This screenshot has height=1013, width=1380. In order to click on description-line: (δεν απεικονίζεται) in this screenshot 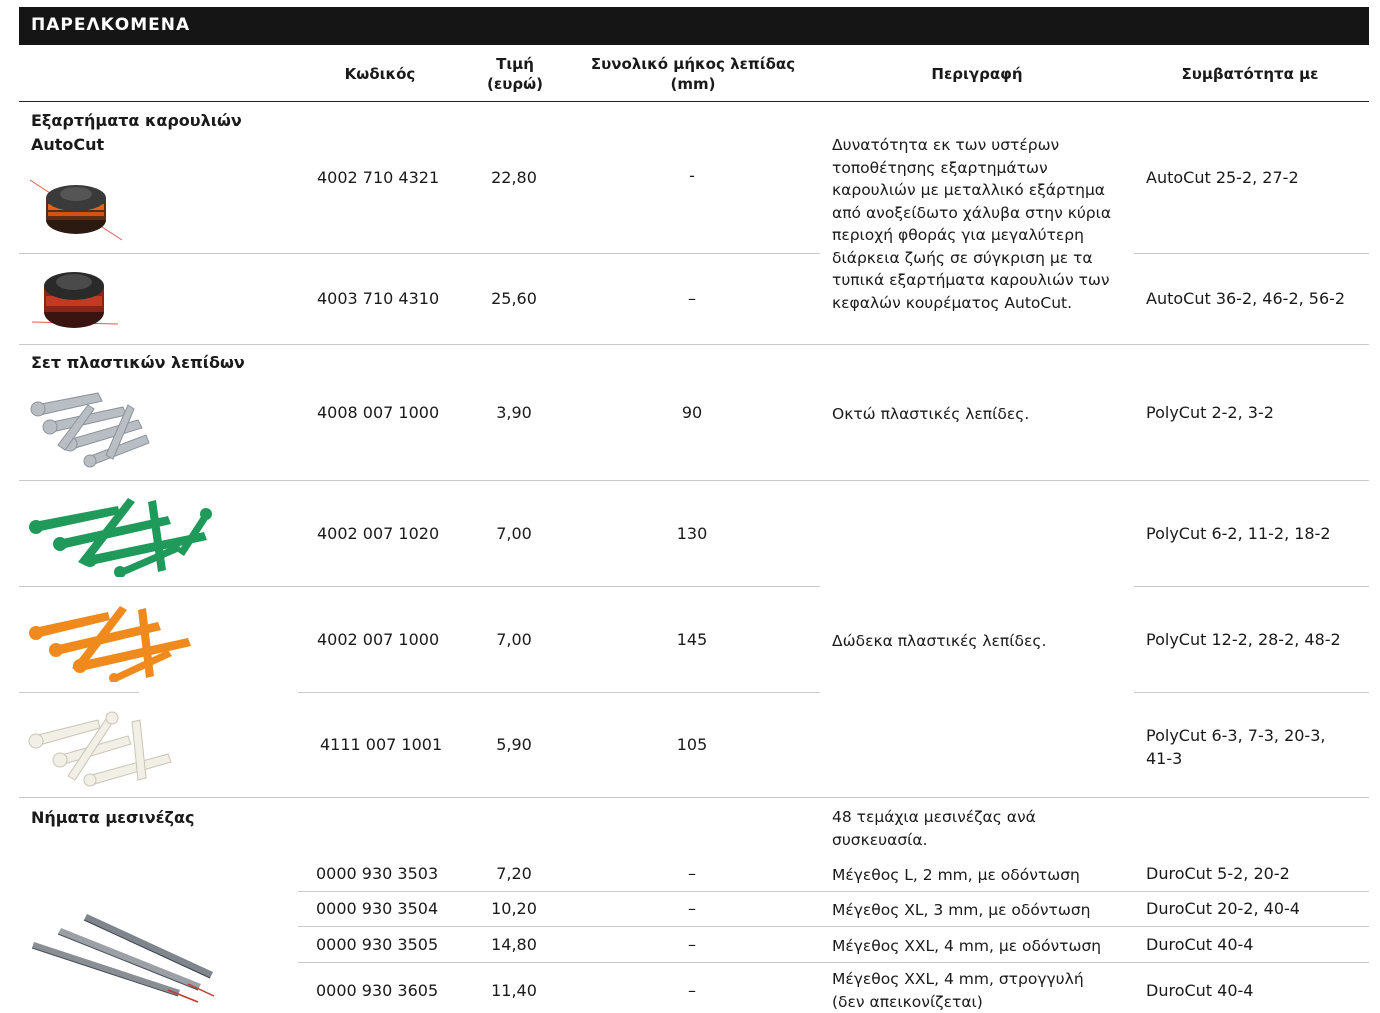, I will do `click(958, 1002)`.